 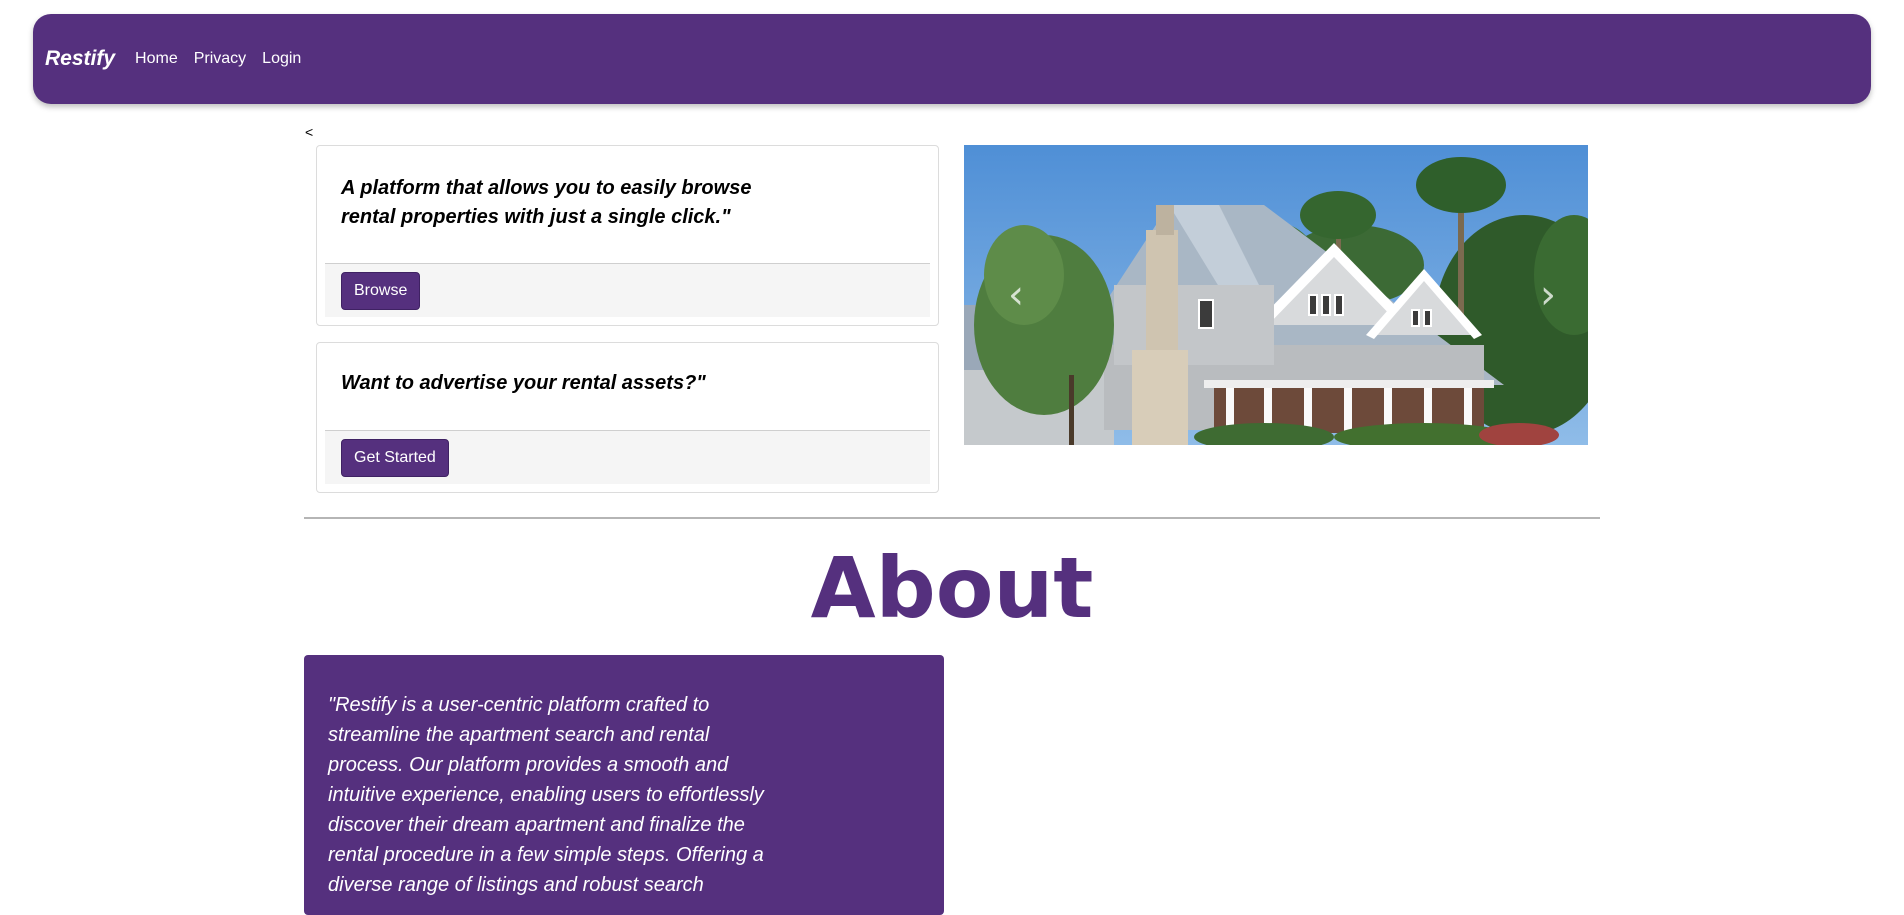 I want to click on nav-link-privacy: Privacy, so click(x=220, y=59).